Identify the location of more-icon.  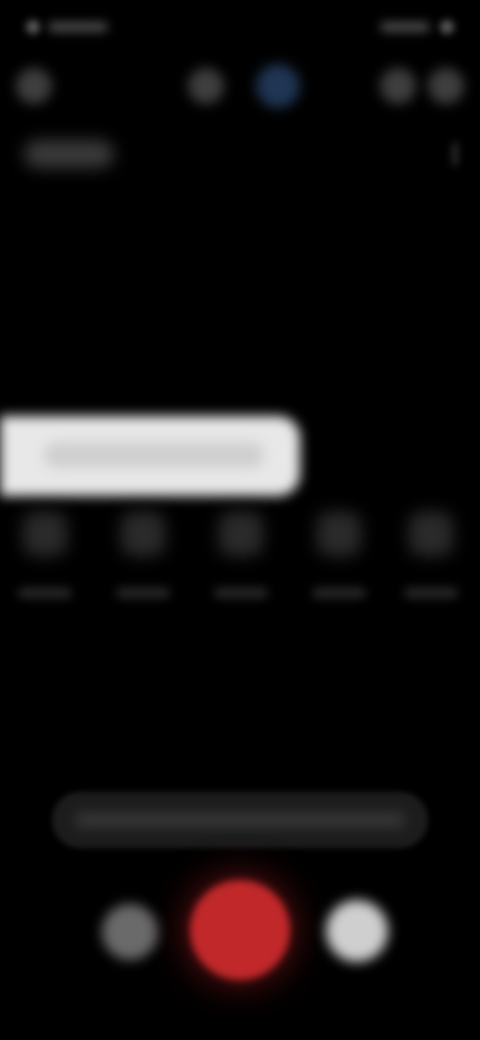
(455, 154).